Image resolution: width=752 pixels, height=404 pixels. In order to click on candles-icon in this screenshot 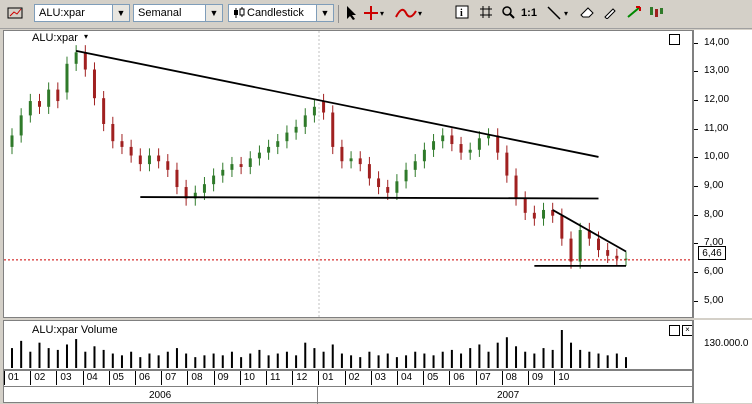, I will do `click(656, 13)`.